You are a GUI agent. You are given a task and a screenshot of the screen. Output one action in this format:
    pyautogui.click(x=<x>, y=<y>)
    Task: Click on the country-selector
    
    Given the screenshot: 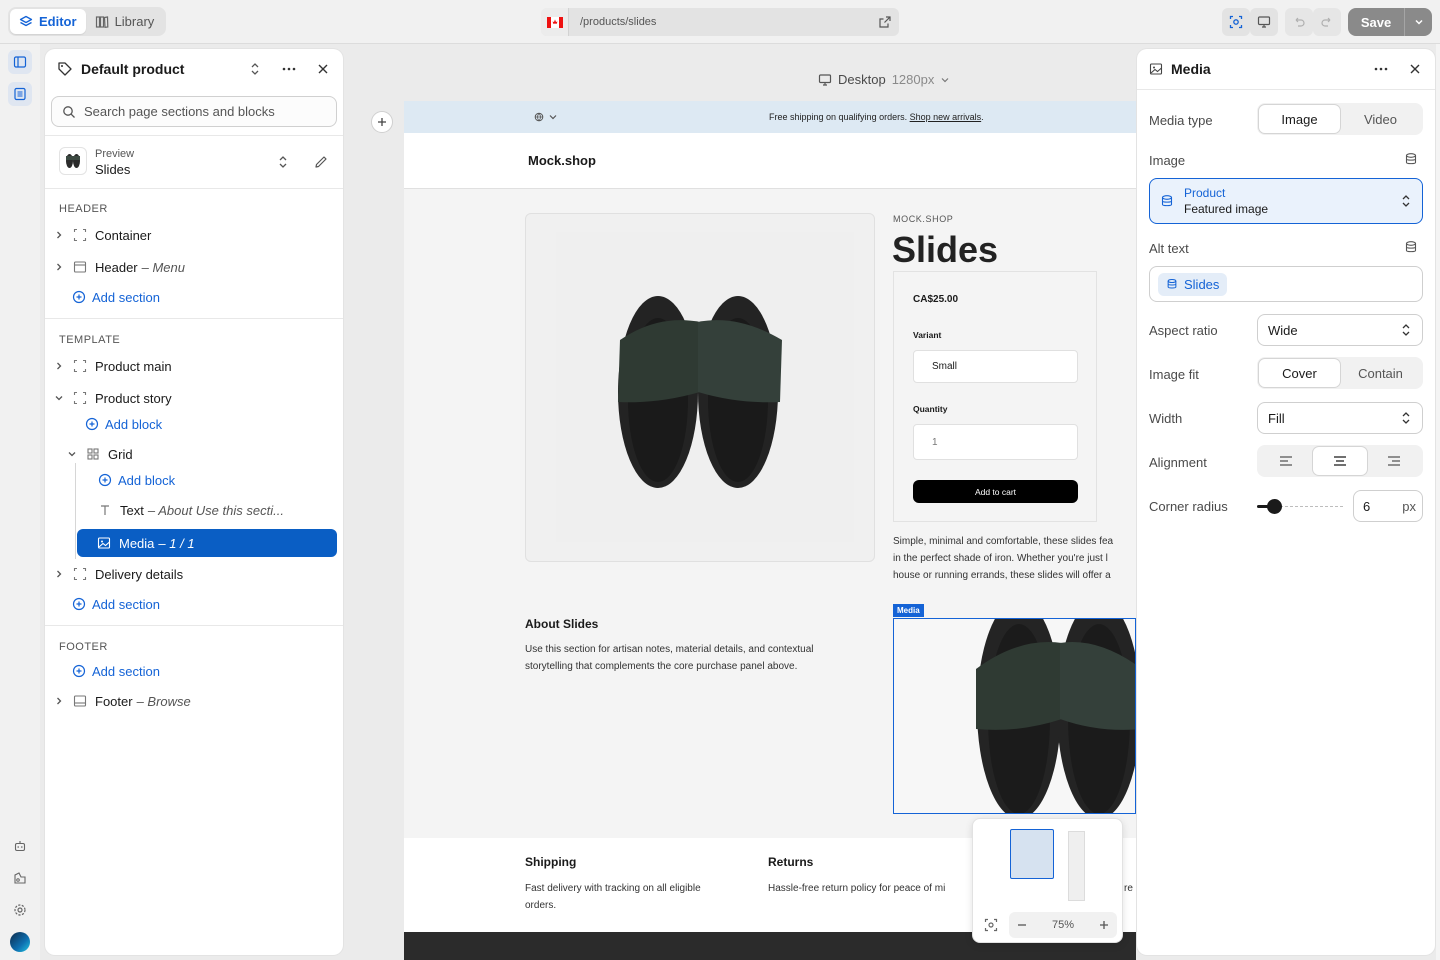 What is the action you would take?
    pyautogui.click(x=555, y=22)
    